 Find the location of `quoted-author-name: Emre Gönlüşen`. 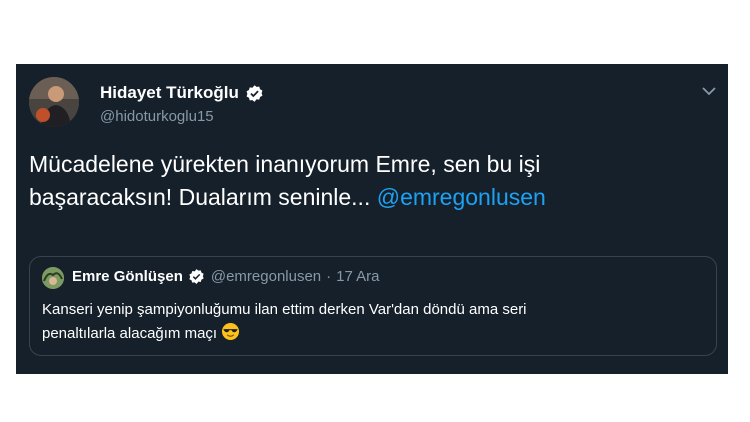

quoted-author-name: Emre Gönlüşen is located at coordinates (127, 276).